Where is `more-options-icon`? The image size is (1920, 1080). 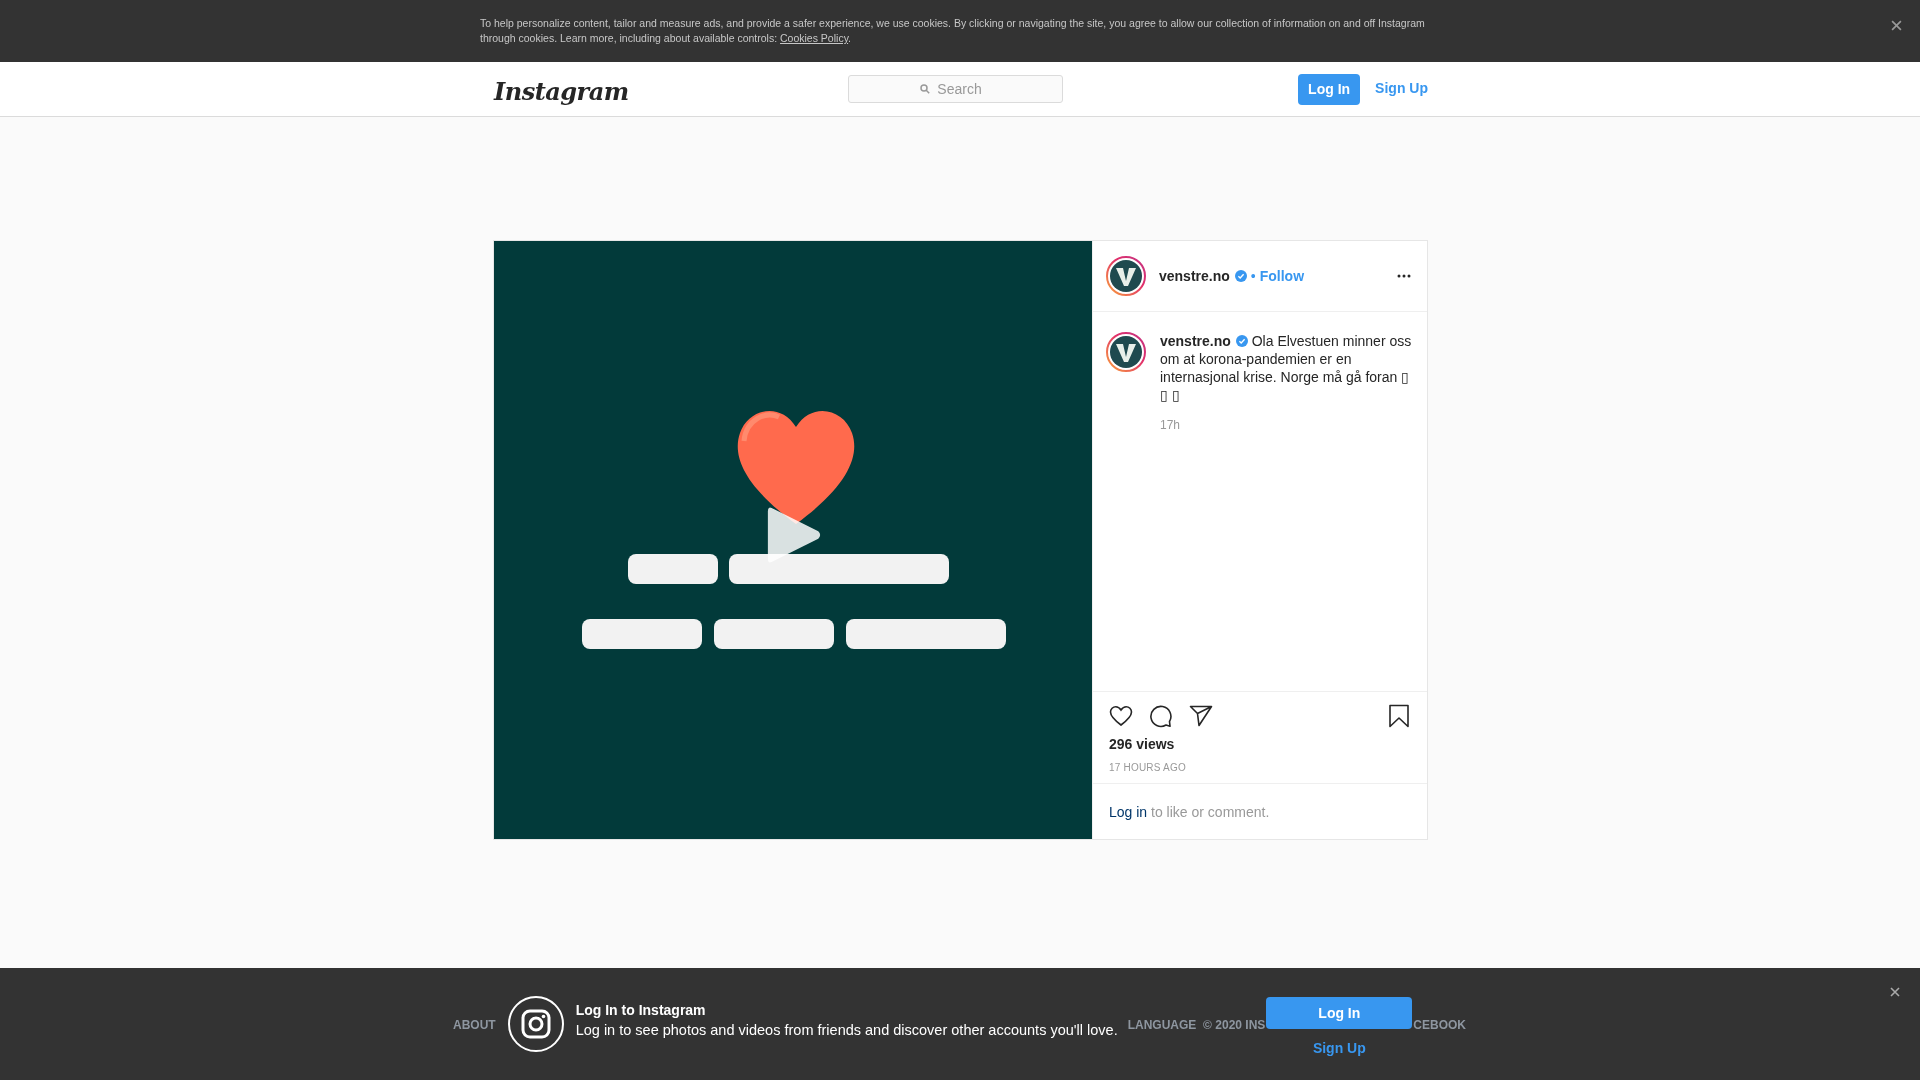
more-options-icon is located at coordinates (1404, 276).